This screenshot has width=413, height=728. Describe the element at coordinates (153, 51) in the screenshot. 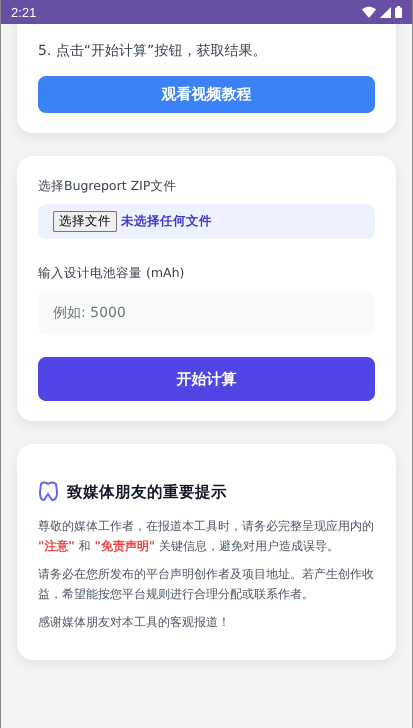

I see `instruction-text: 5. 点击“开始计算”按钮，获取结果。` at that location.